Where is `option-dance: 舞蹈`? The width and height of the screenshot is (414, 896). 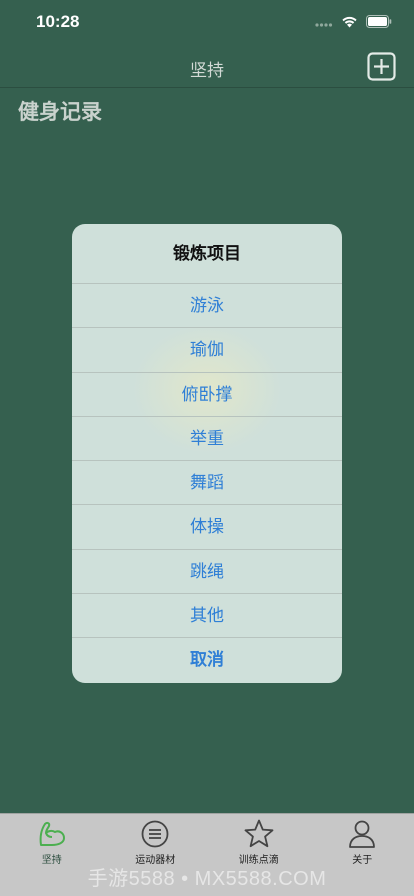
option-dance: 舞蹈 is located at coordinates (207, 483).